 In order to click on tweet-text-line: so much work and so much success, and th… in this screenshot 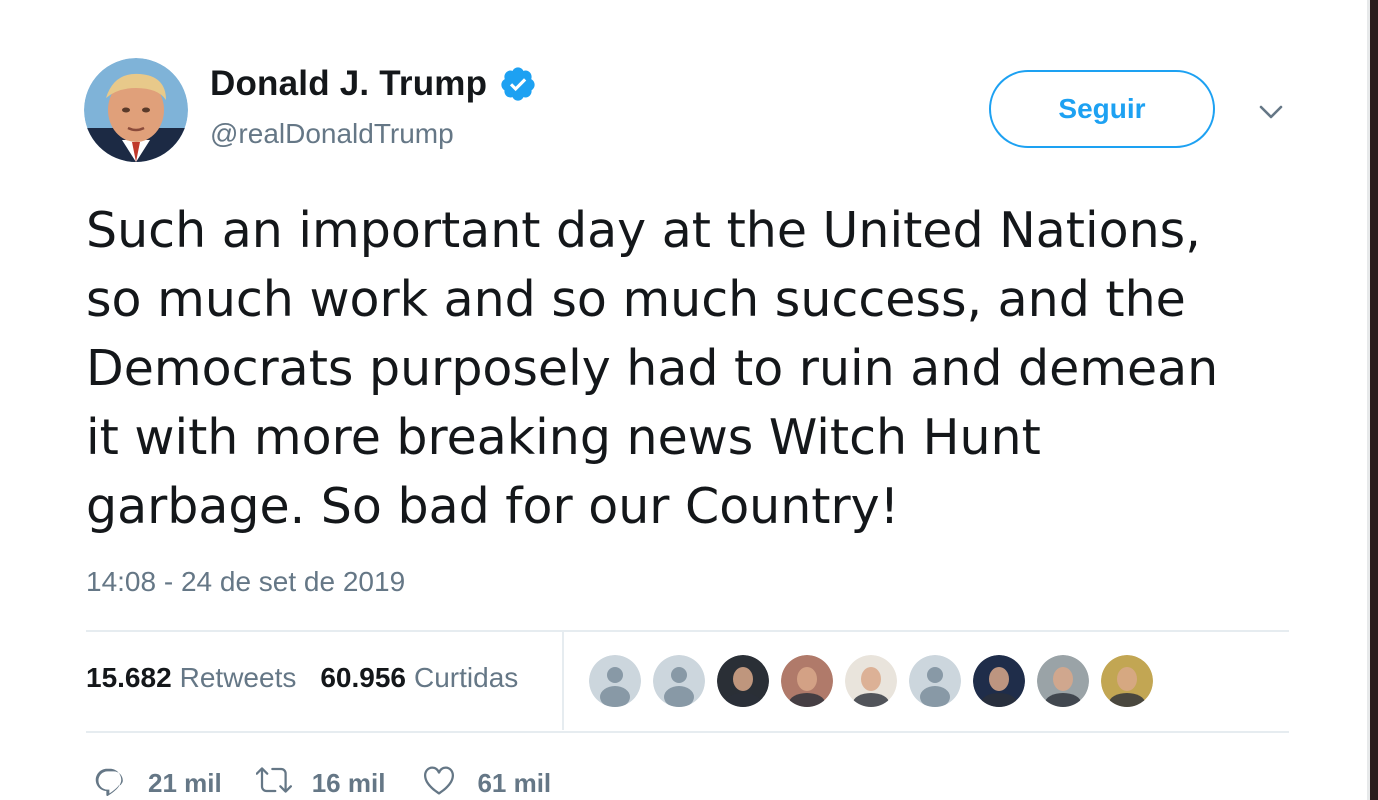, I will do `click(636, 299)`.